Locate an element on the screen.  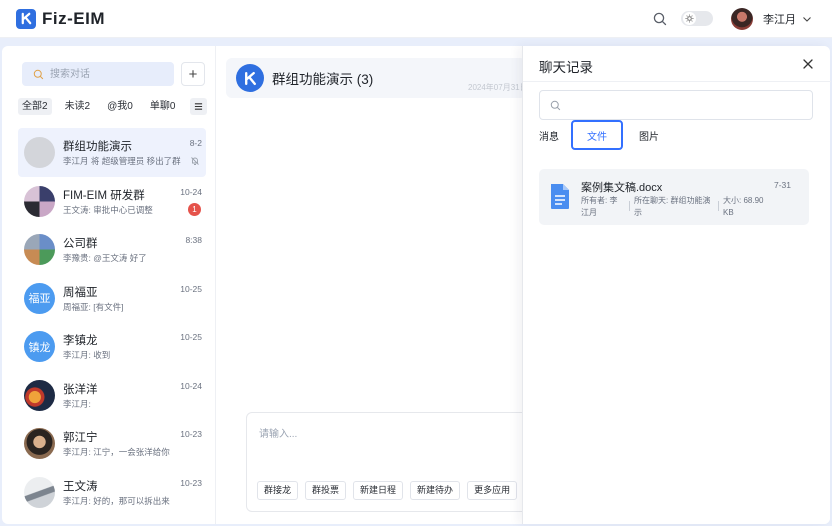
conversation-preview: 李江月 将 超级管理员 移出了群 is located at coordinates (122, 161).